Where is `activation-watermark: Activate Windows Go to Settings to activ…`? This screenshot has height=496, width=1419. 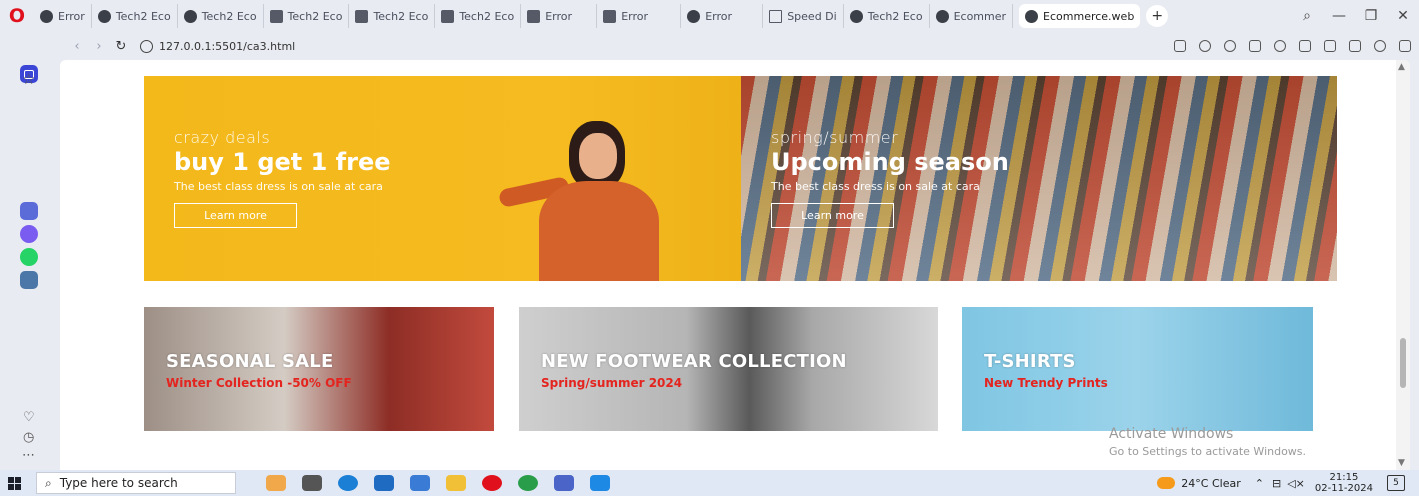
activation-watermark: Activate Windows Go to Settings to activ… is located at coordinates (1207, 443).